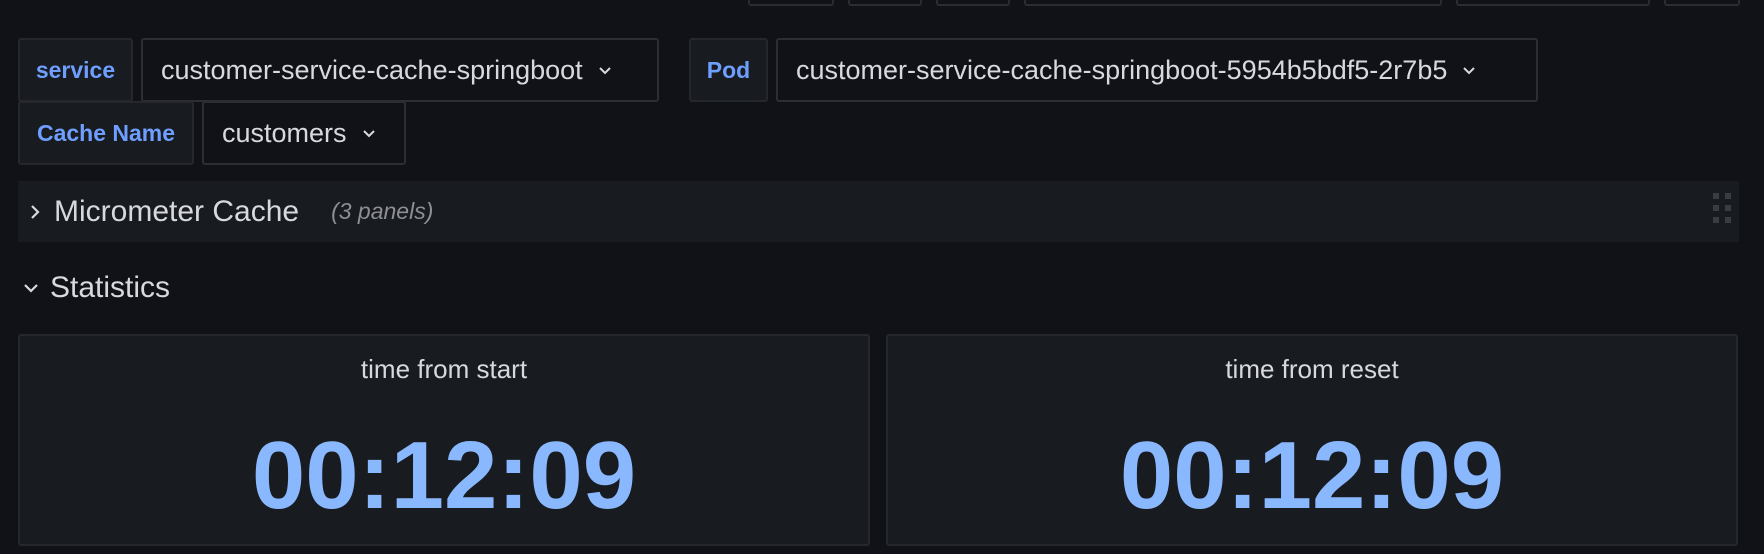 This screenshot has height=554, width=1764. I want to click on row-statistics: Statistics, so click(96, 288).